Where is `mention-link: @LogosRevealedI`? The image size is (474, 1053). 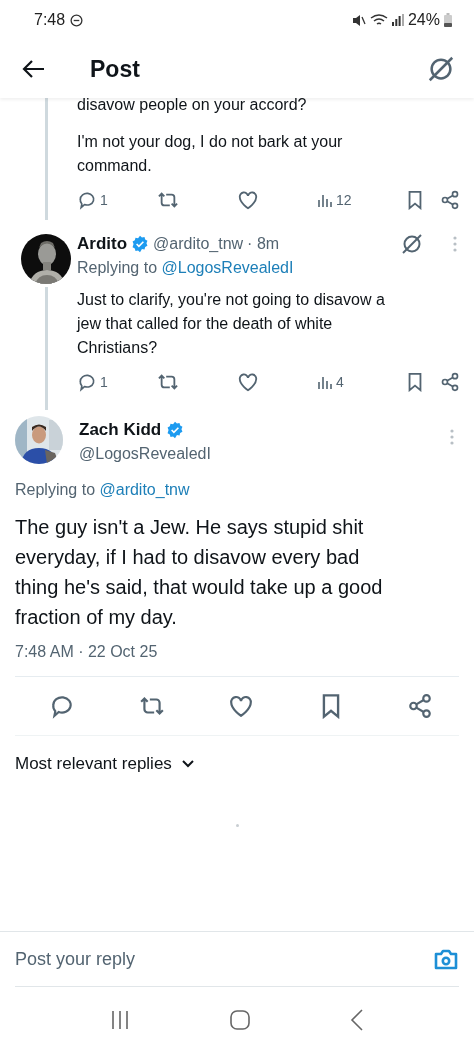 mention-link: @LogosRevealedI is located at coordinates (227, 267).